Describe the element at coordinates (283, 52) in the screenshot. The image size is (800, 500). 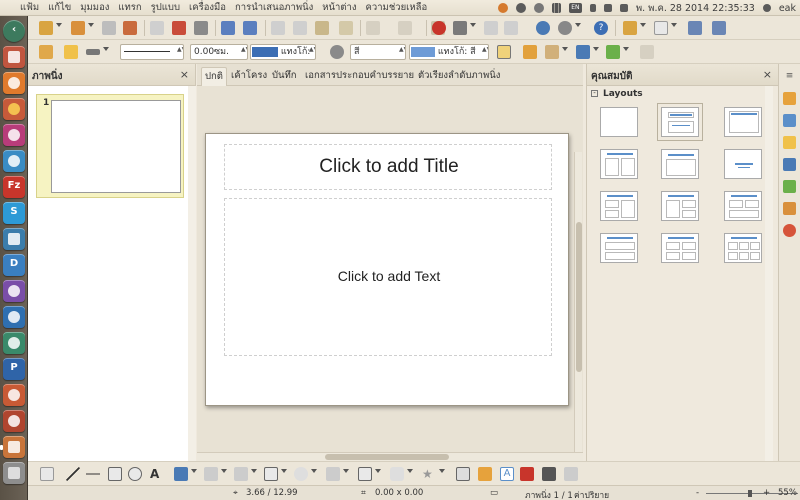
I see `line-color-select: แทงโก้:▲▼` at that location.